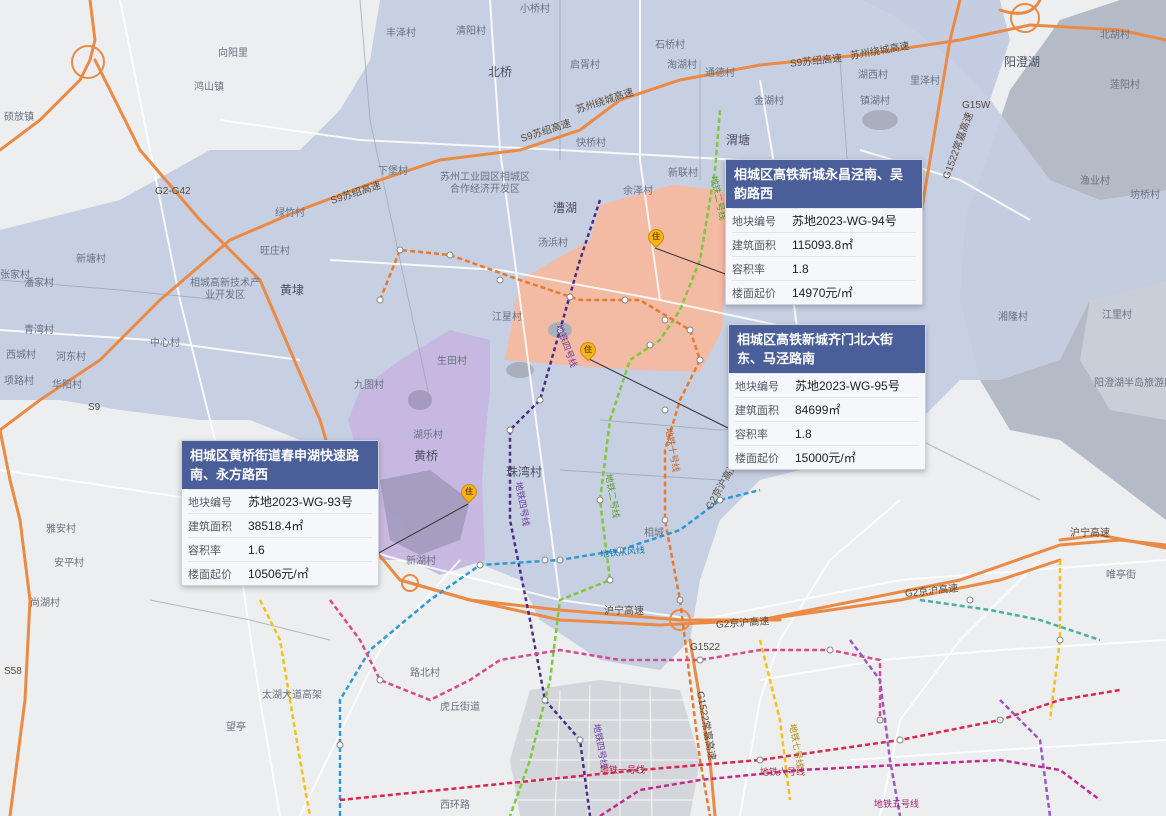 Image resolution: width=1166 pixels, height=816 pixels. Describe the element at coordinates (976, 105) in the screenshot. I see `road-label: G15W` at that location.